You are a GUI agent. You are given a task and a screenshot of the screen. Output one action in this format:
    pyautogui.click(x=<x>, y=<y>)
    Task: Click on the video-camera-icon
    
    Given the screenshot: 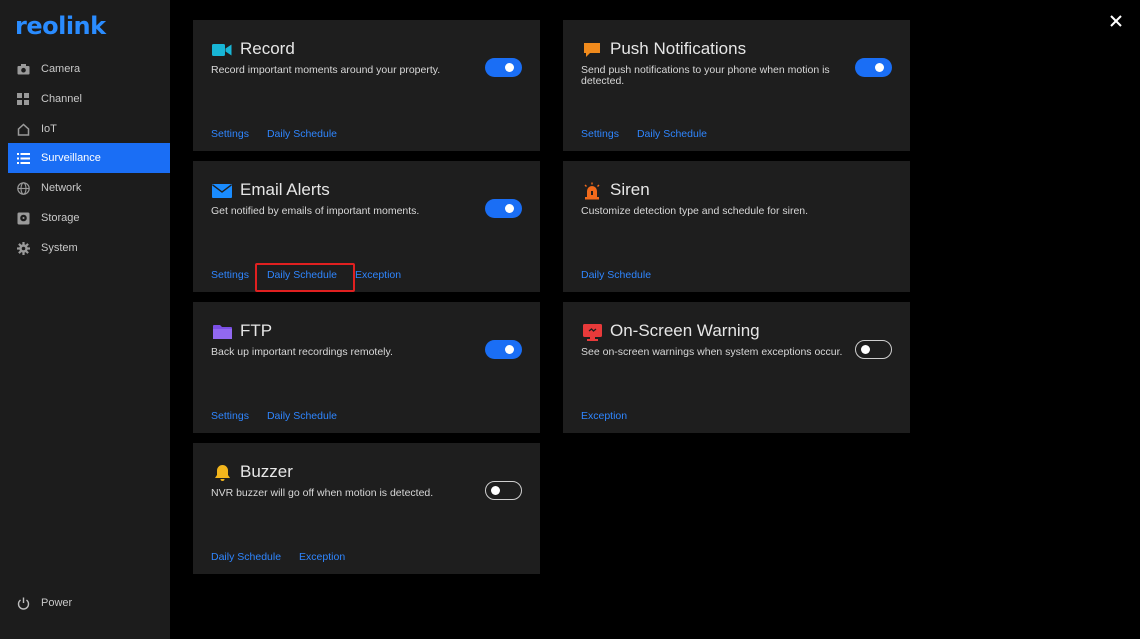 What is the action you would take?
    pyautogui.click(x=222, y=50)
    